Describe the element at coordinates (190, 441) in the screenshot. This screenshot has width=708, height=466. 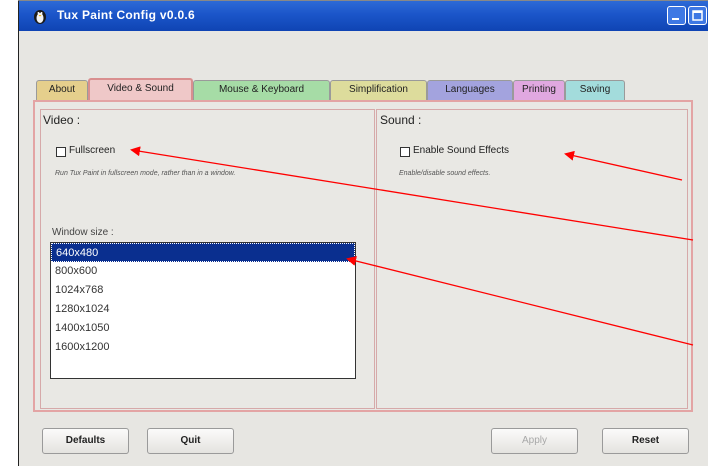
I see `quit-button: Quit` at that location.